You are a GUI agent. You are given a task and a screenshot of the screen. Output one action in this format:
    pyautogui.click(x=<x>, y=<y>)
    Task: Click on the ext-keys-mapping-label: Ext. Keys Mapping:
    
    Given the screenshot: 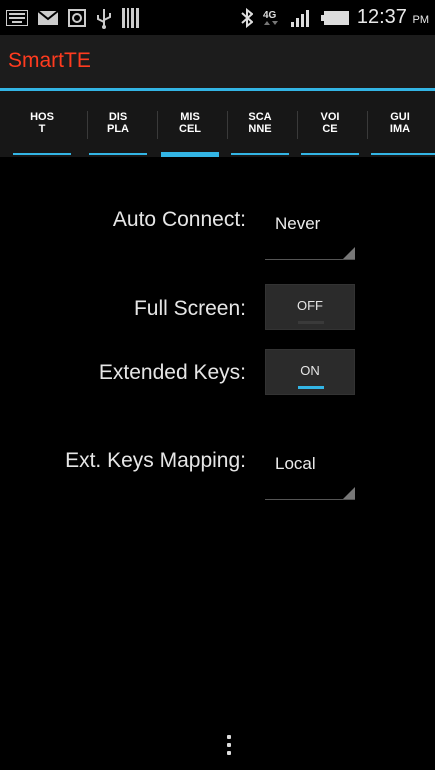 What is the action you would take?
    pyautogui.click(x=155, y=460)
    